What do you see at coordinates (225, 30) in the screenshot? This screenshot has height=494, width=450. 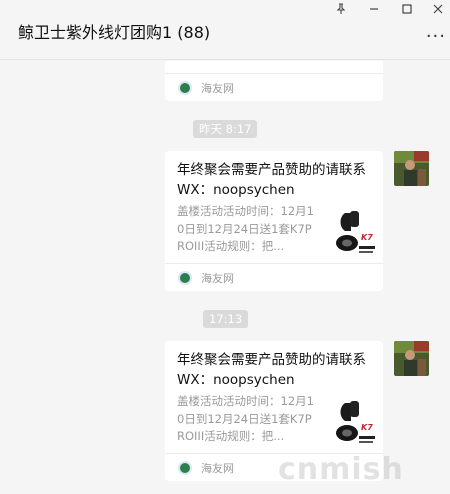 I see `title-bar: 鲸卫士紫外线灯团购1 (88) ···` at bounding box center [225, 30].